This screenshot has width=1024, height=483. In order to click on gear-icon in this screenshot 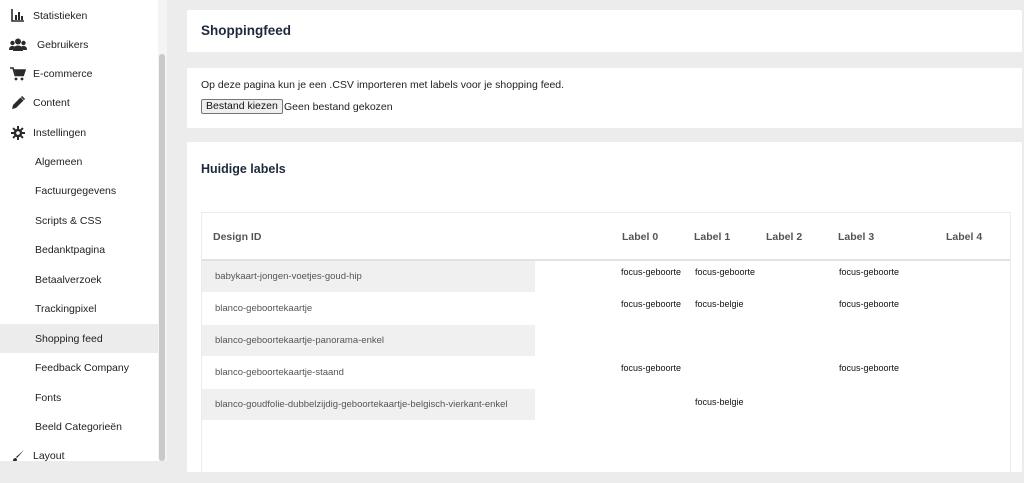, I will do `click(18, 133)`.